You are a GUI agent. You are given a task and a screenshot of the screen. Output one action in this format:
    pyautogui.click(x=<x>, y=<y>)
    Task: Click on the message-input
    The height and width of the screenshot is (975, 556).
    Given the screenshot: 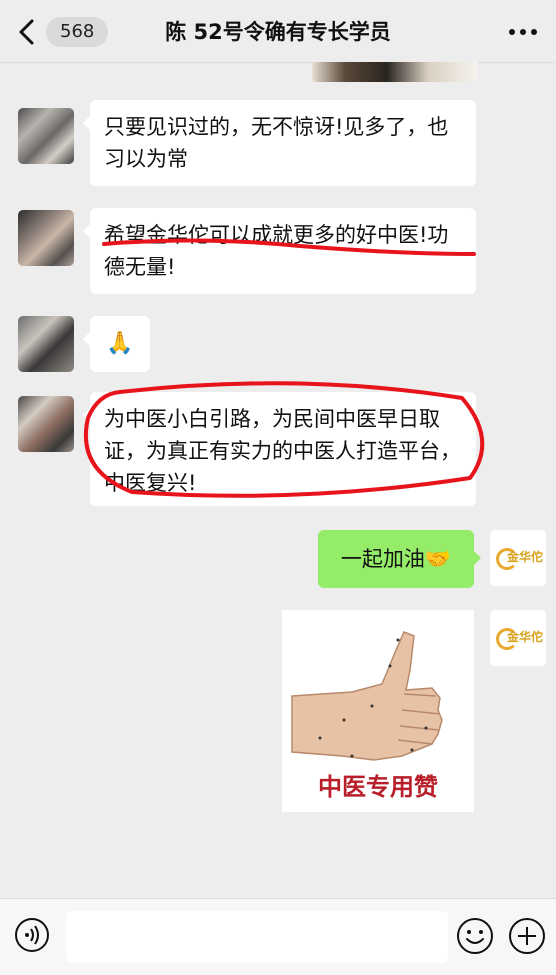 What is the action you would take?
    pyautogui.click(x=257, y=937)
    